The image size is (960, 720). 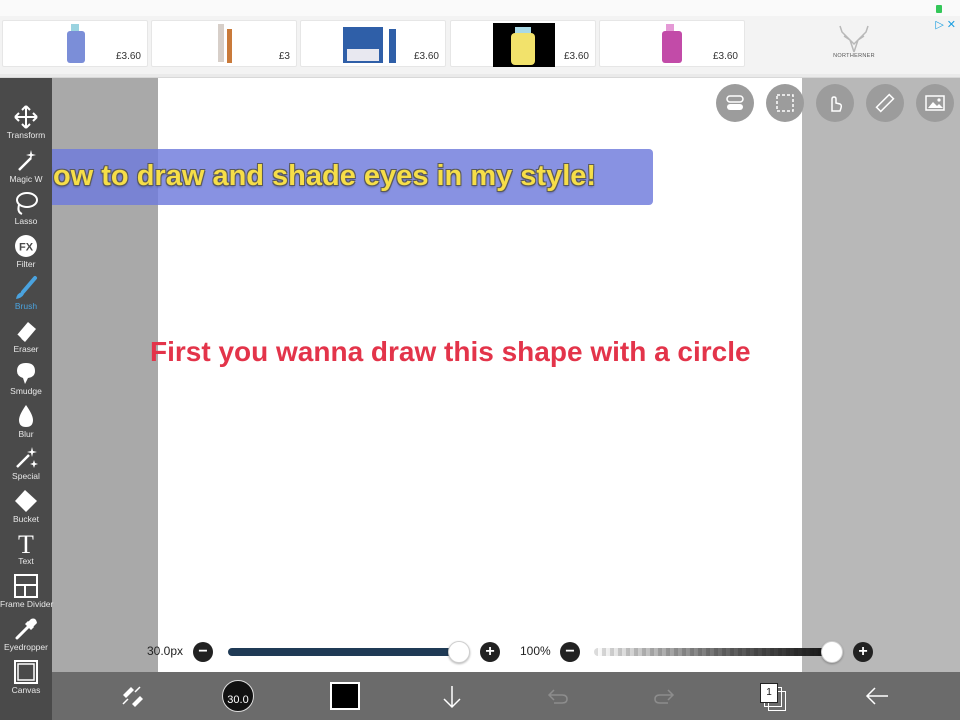 I want to click on tool-eyedropper: Eyedropper, so click(x=26, y=634).